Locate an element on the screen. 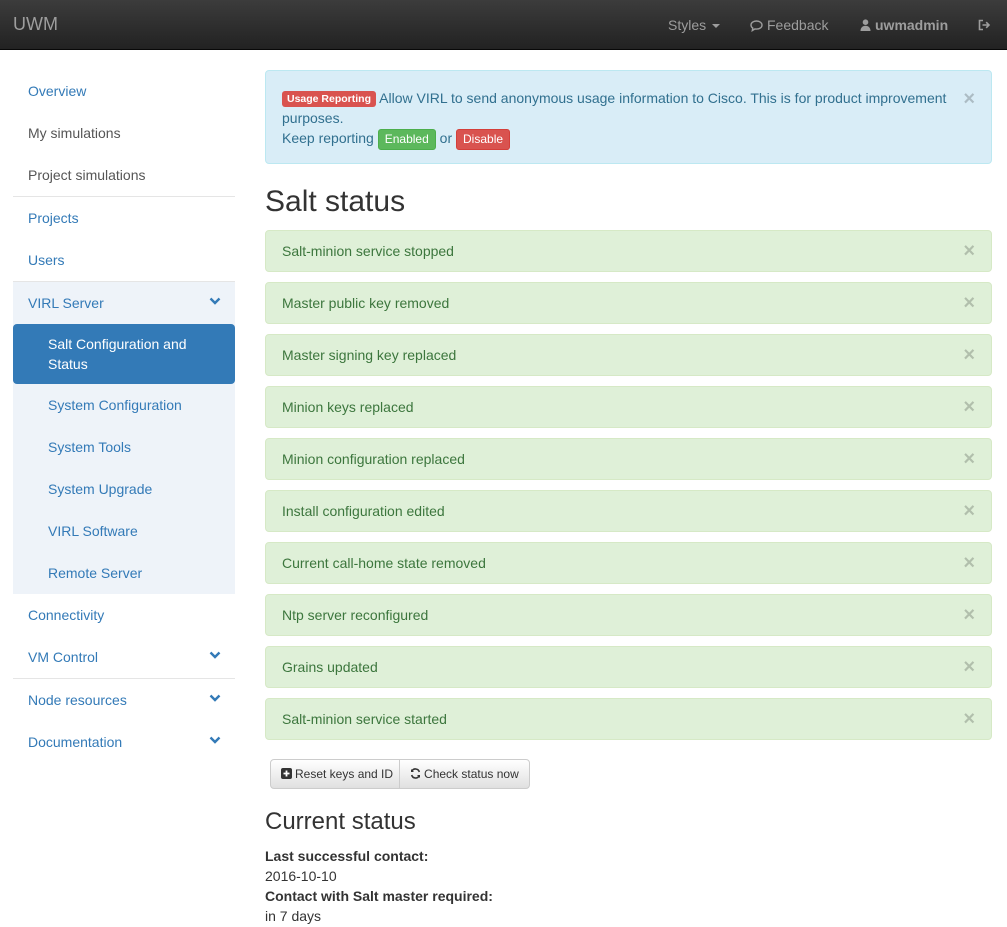  sidebar-item-system-tools: System Tools is located at coordinates (124, 447).